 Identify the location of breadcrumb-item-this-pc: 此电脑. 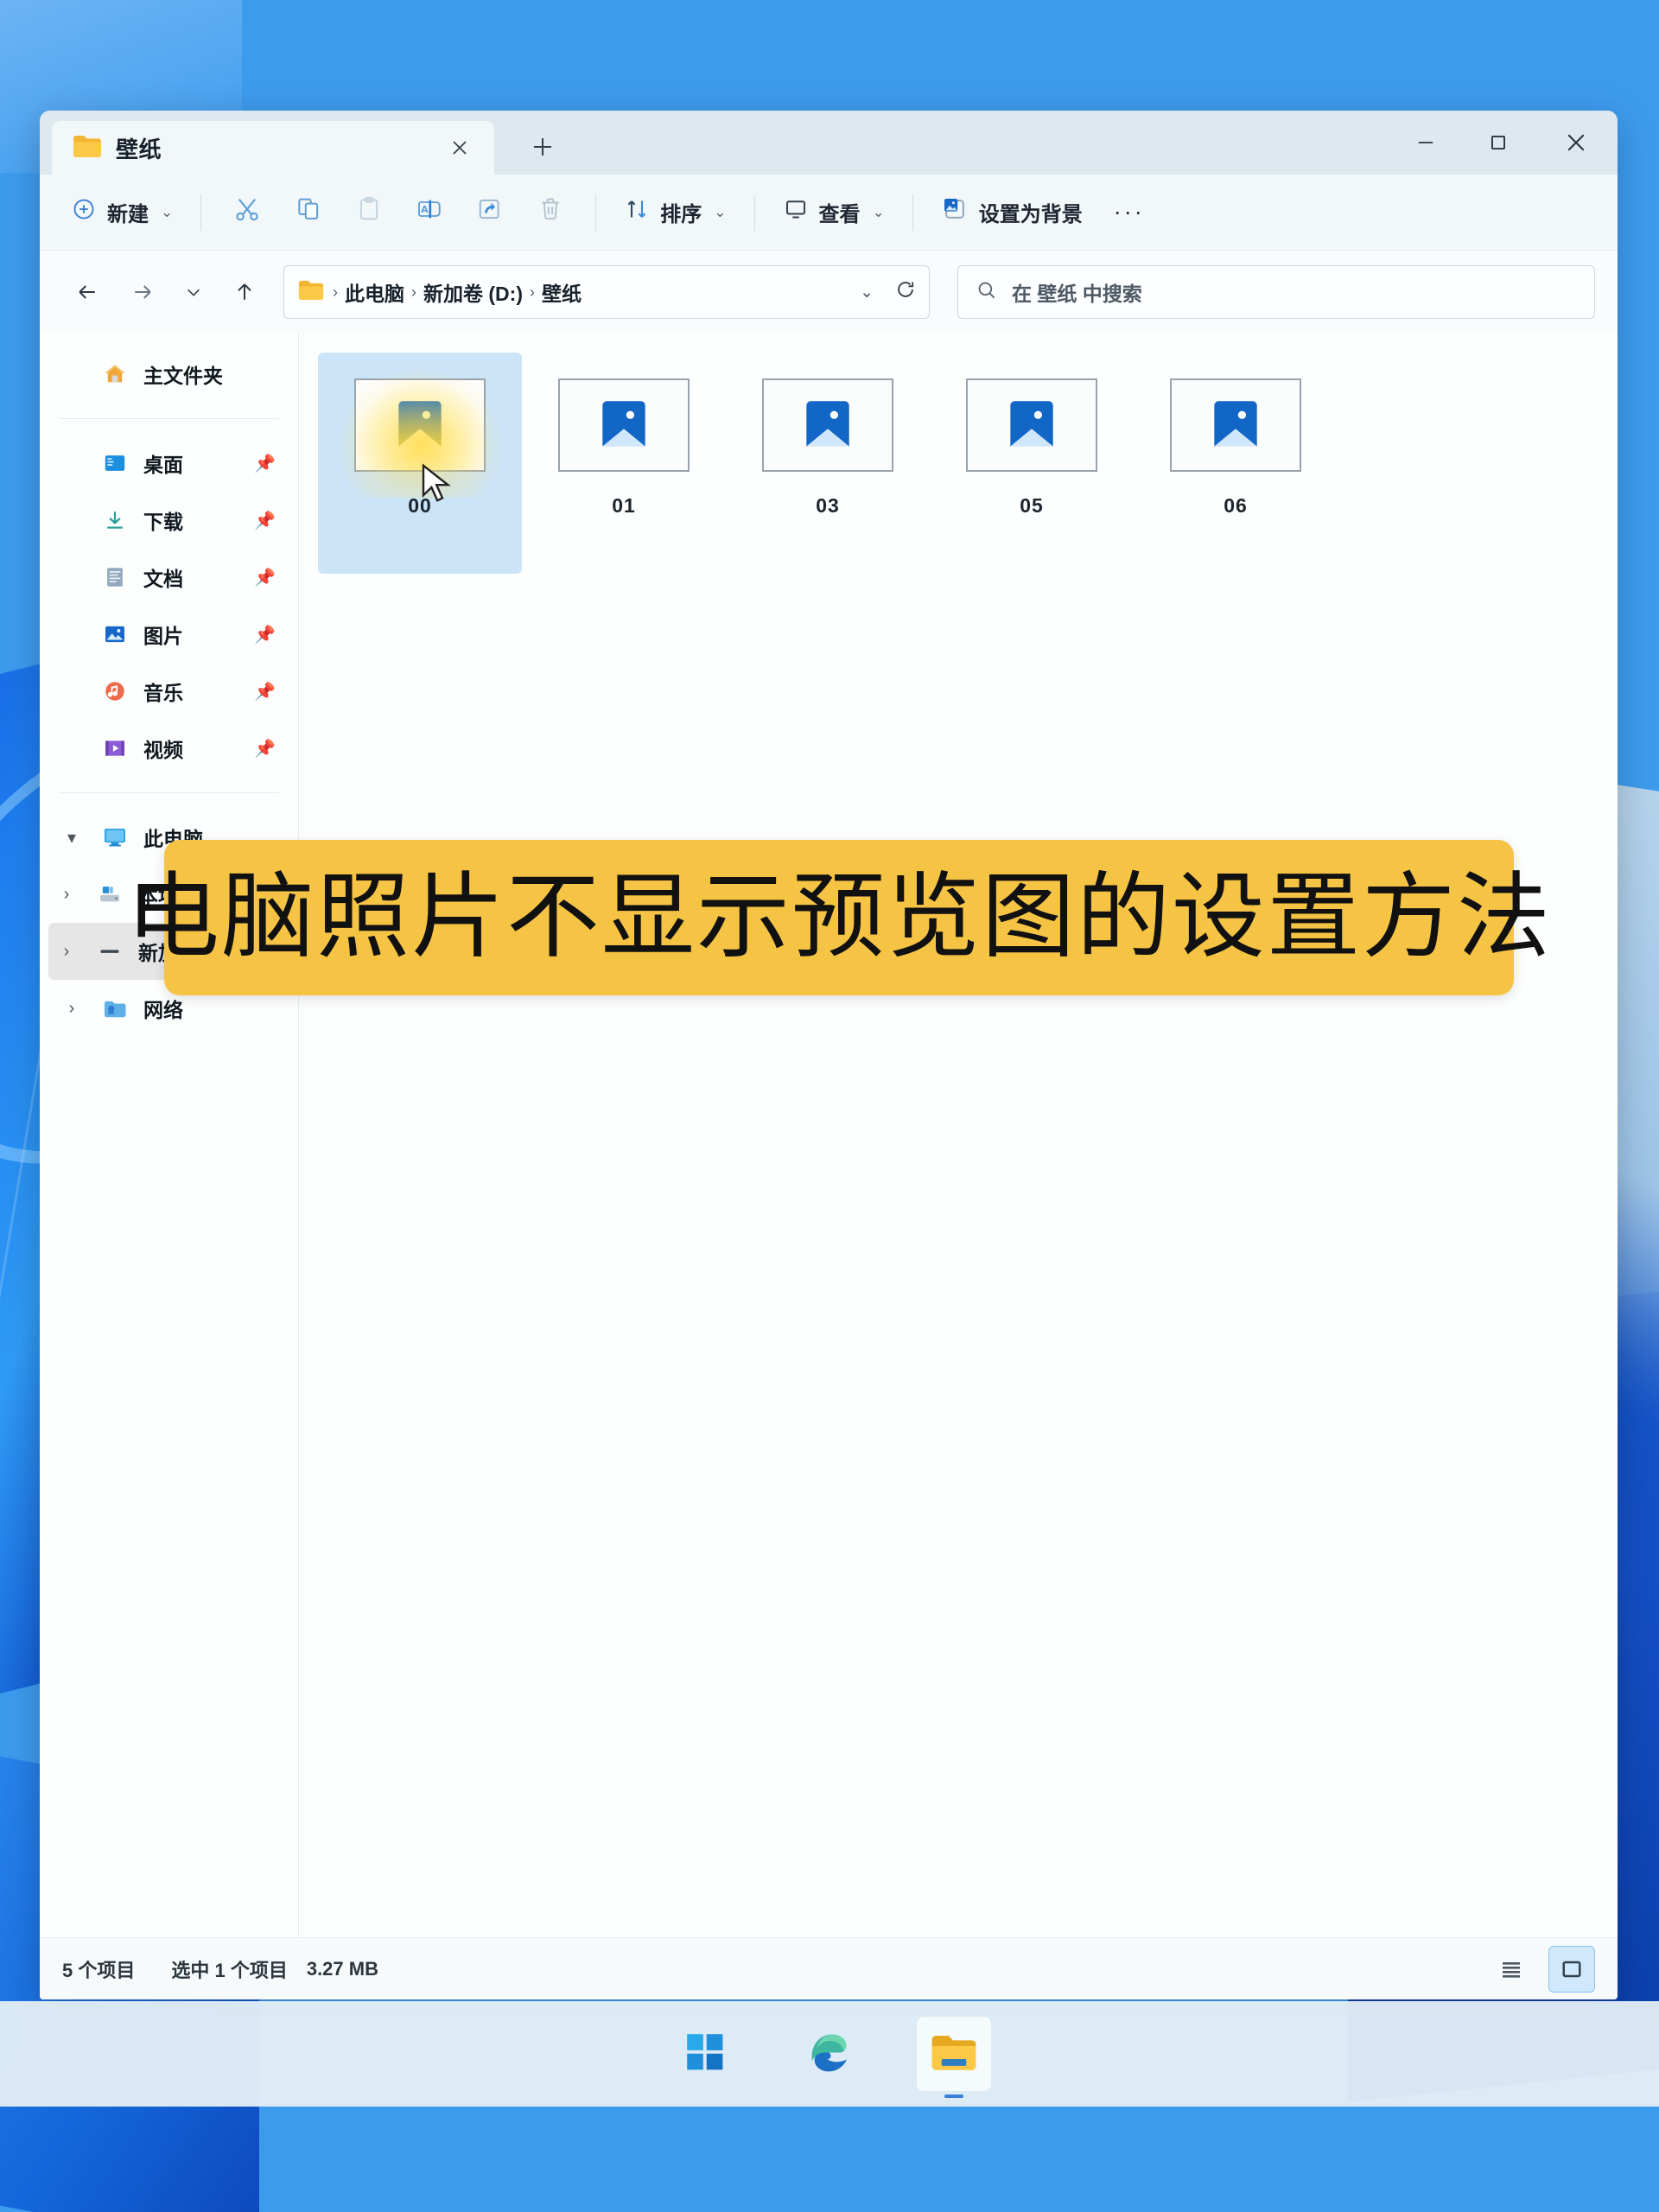
(374, 292).